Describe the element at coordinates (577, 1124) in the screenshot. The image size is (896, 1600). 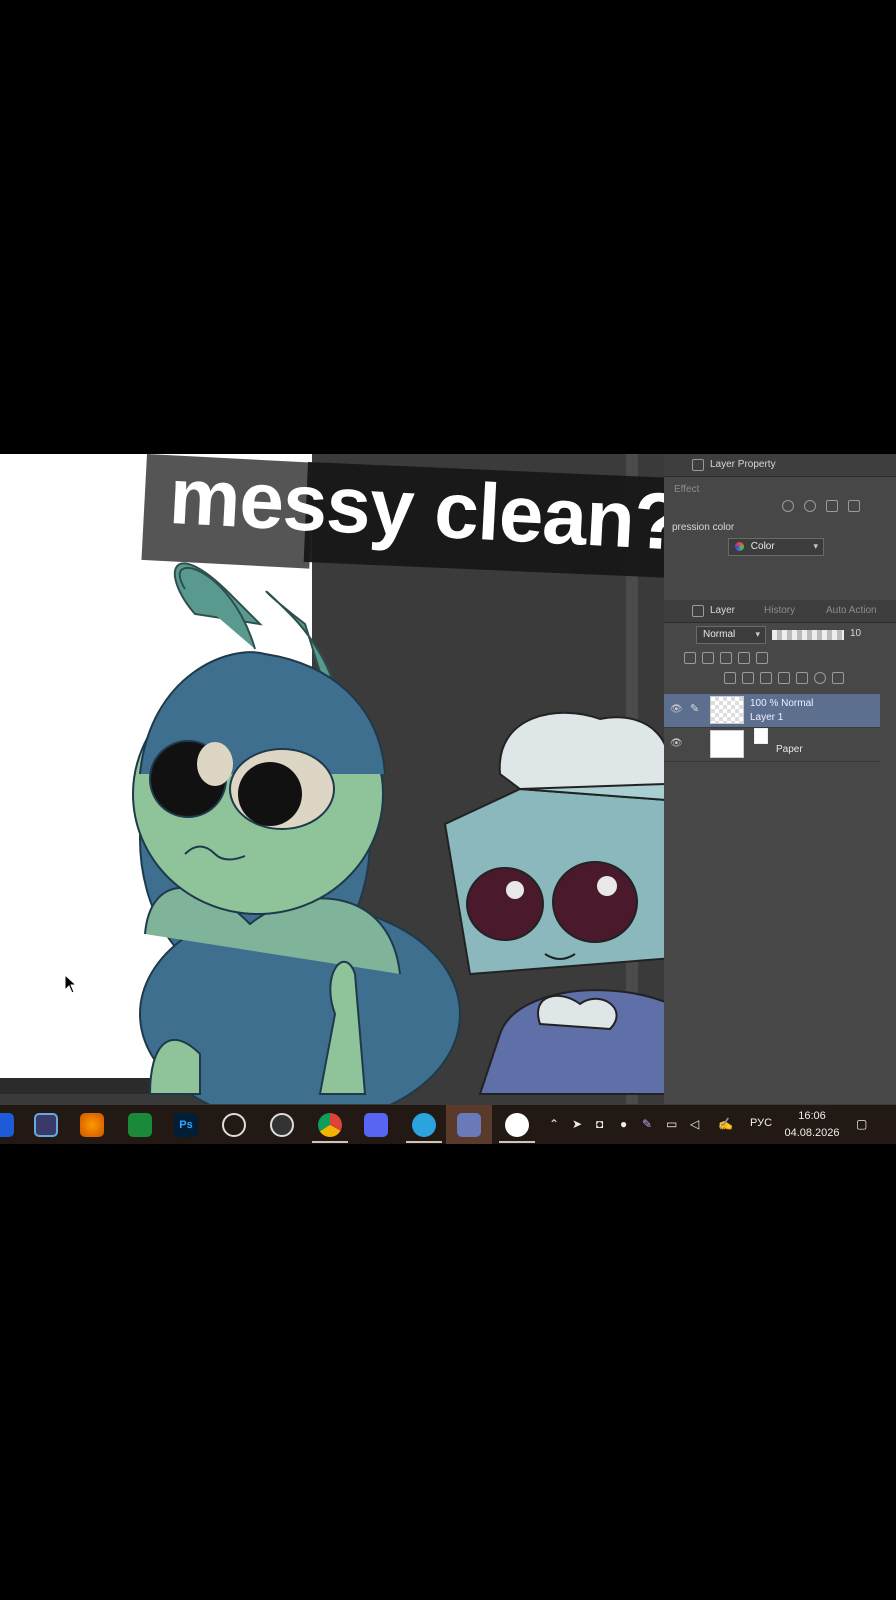
I see `telegram-tray-icon: ➤` at that location.